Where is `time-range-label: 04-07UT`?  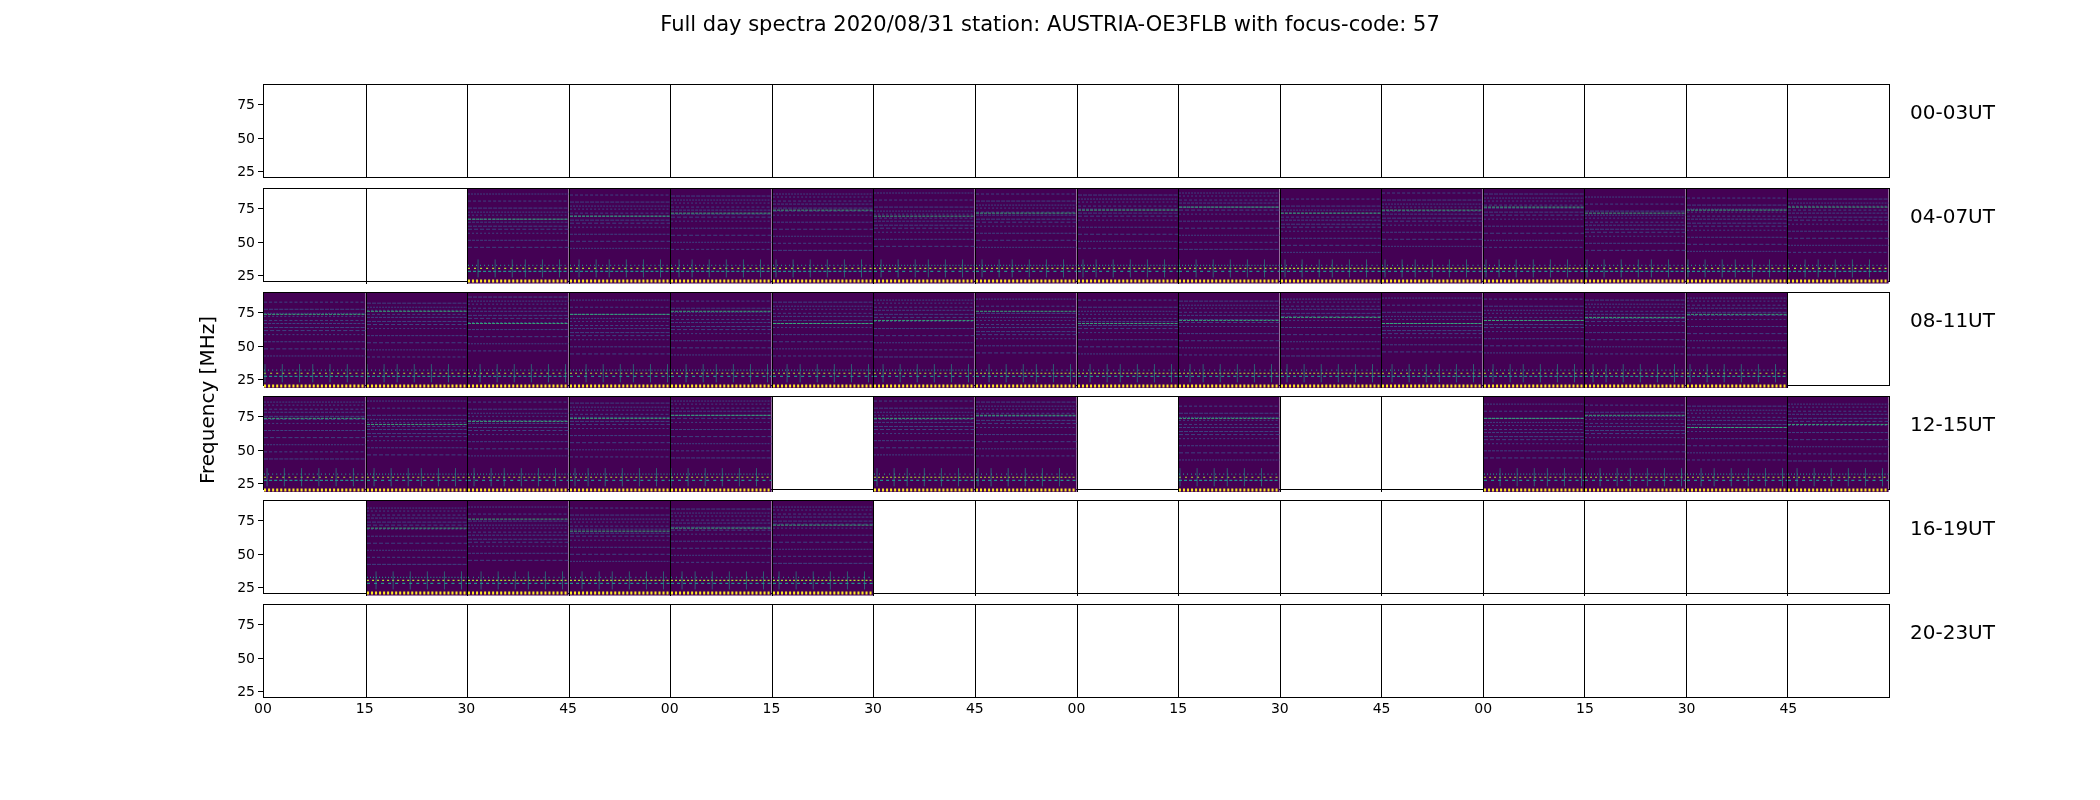
time-range-label: 04-07UT is located at coordinates (1952, 216).